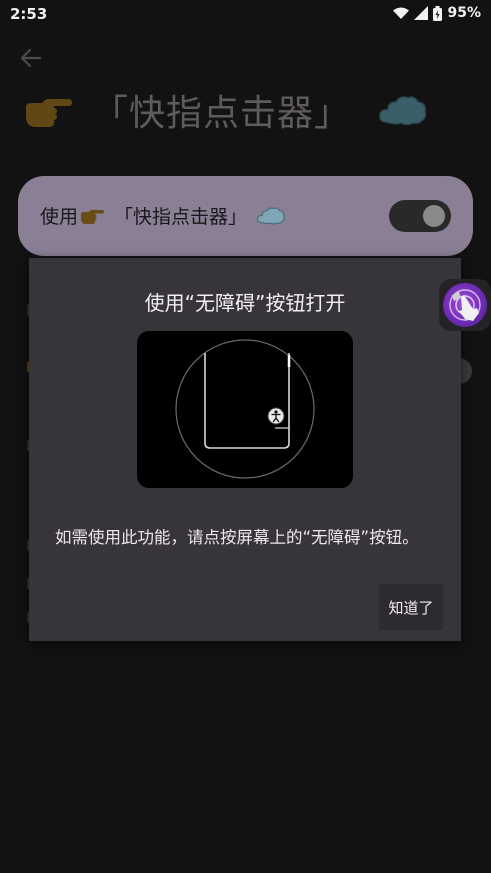 This screenshot has height=873, width=491. I want to click on switch-label-prefix: 使用, so click(59, 217).